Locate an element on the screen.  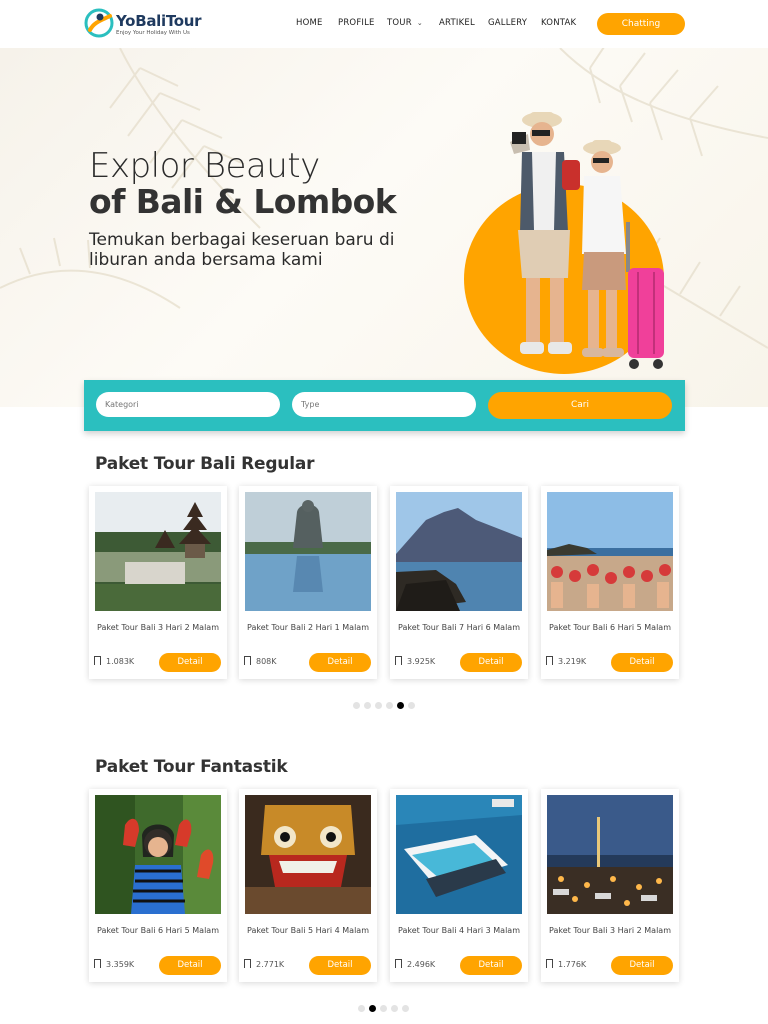
card-title: Paket Tour Bali 5 Hari 4 Malam is located at coordinates (308, 930).